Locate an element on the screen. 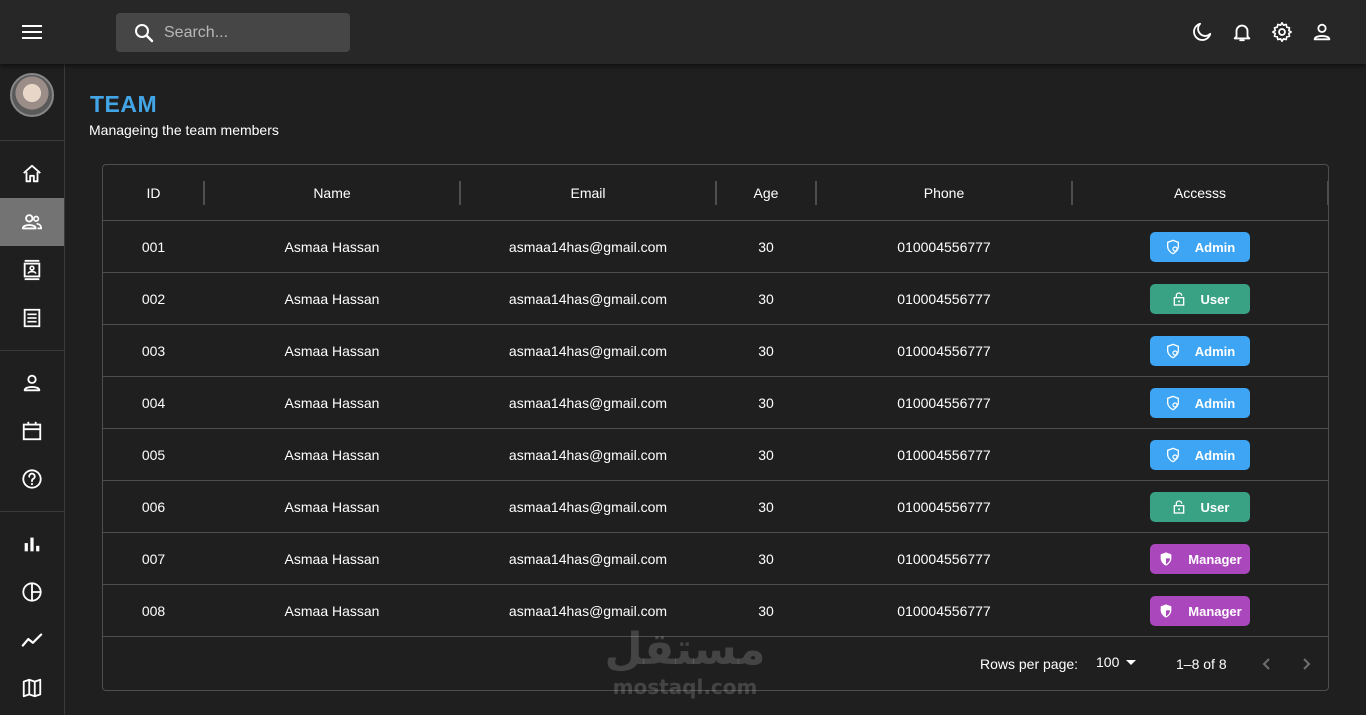 Image resolution: width=1366 pixels, height=715 pixels. menu-icon is located at coordinates (32, 32).